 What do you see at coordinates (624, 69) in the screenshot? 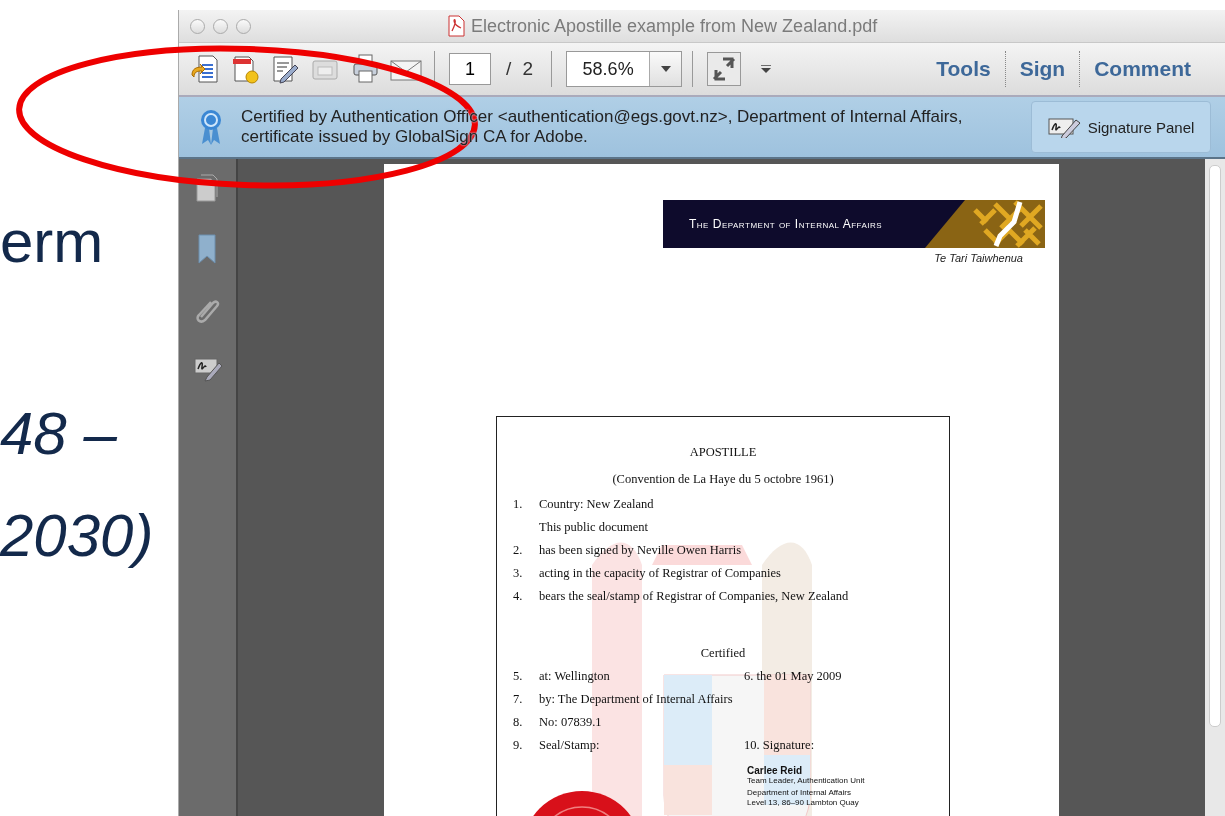
I see `zoom-combo-box: 58.6%` at bounding box center [624, 69].